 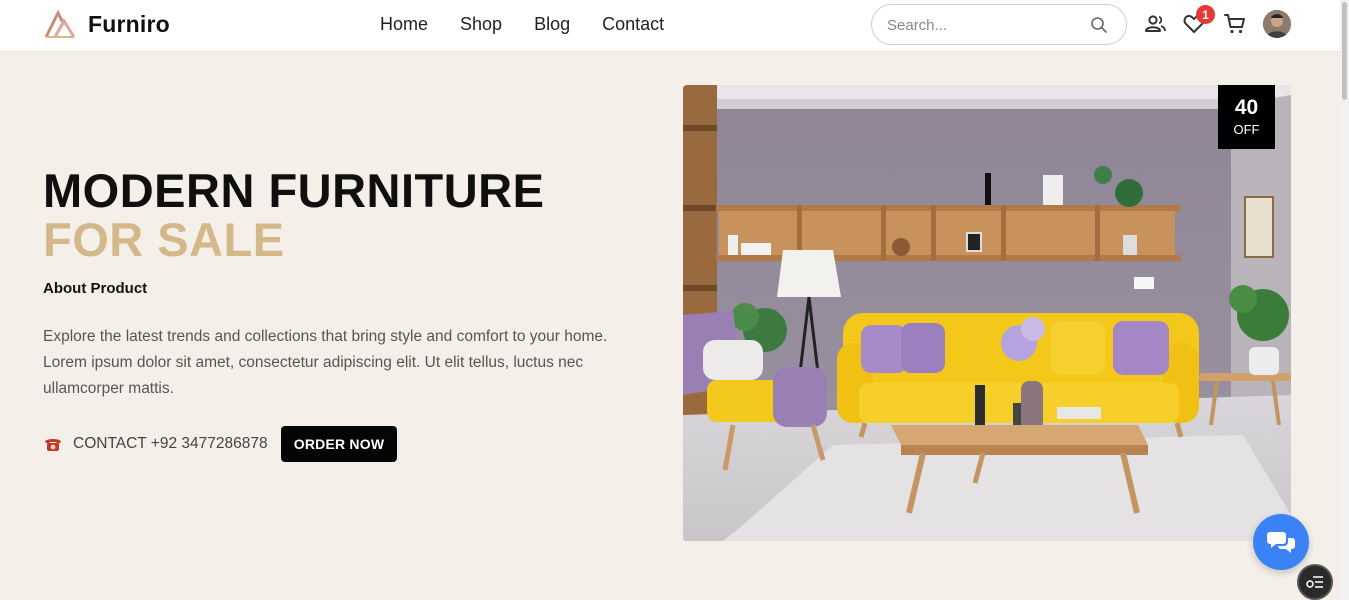 What do you see at coordinates (1235, 24) in the screenshot?
I see `cart-icon` at bounding box center [1235, 24].